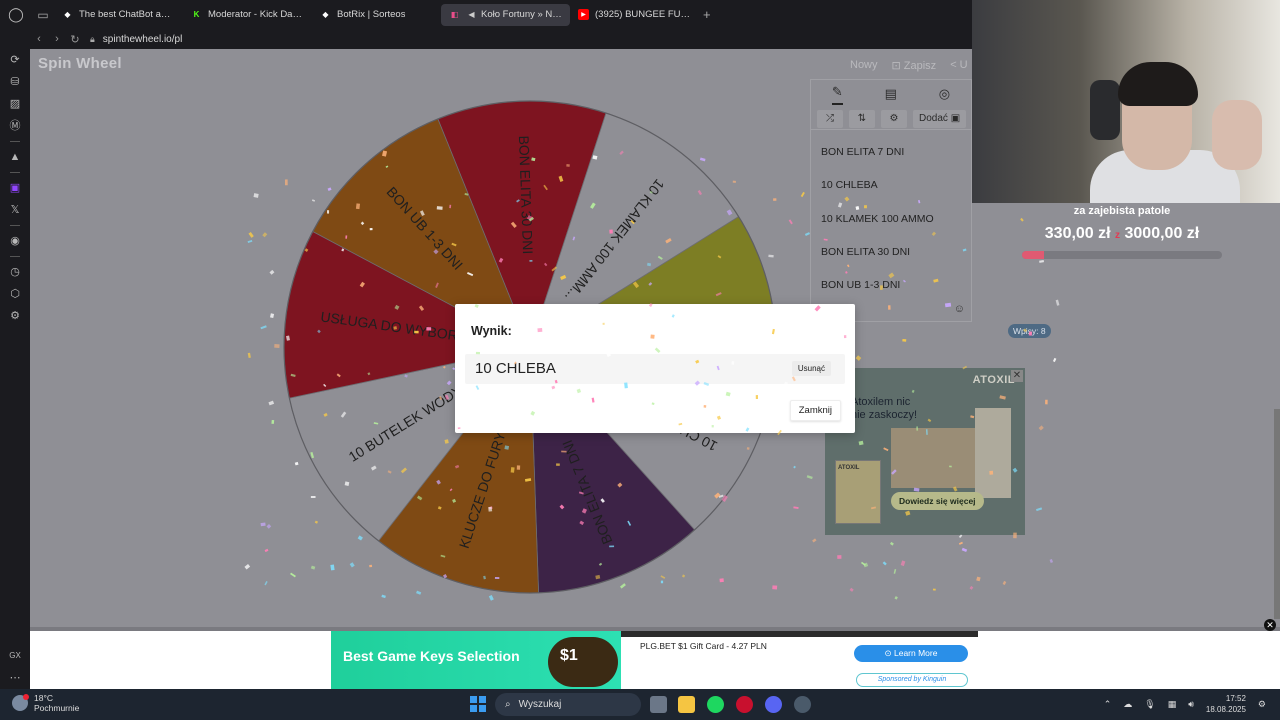 The height and width of the screenshot is (720, 1280). What do you see at coordinates (707, 14) in the screenshot?
I see `new-tab-plus-icon: +` at bounding box center [707, 14].